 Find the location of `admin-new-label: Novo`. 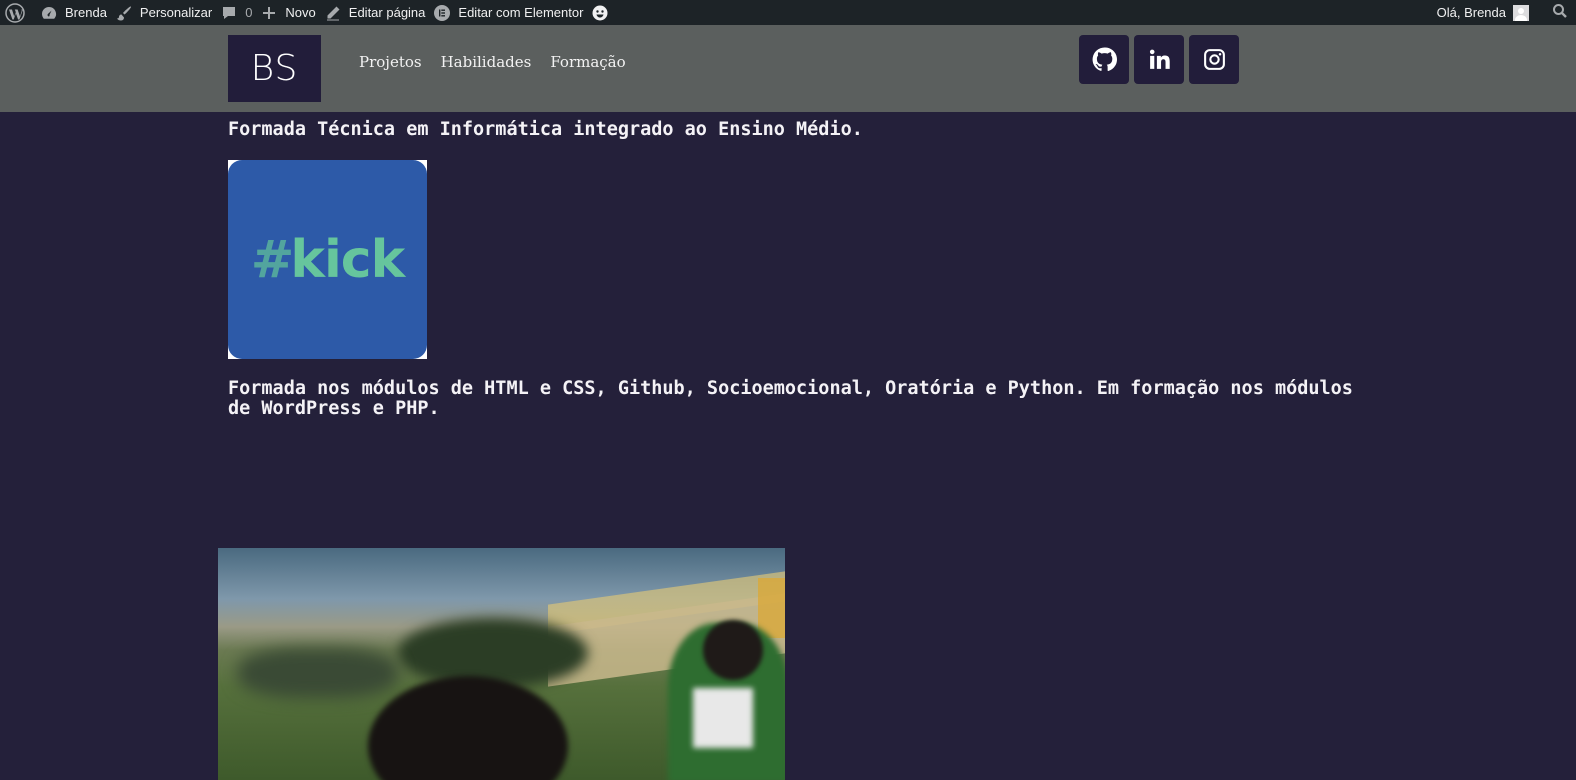

admin-new-label: Novo is located at coordinates (300, 12).